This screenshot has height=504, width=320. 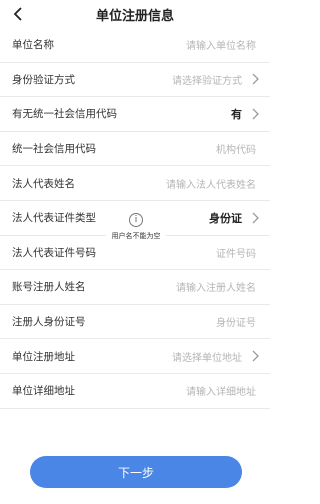 What do you see at coordinates (43, 183) in the screenshot?
I see `legal-rep-name-label: 法人代表姓名` at bounding box center [43, 183].